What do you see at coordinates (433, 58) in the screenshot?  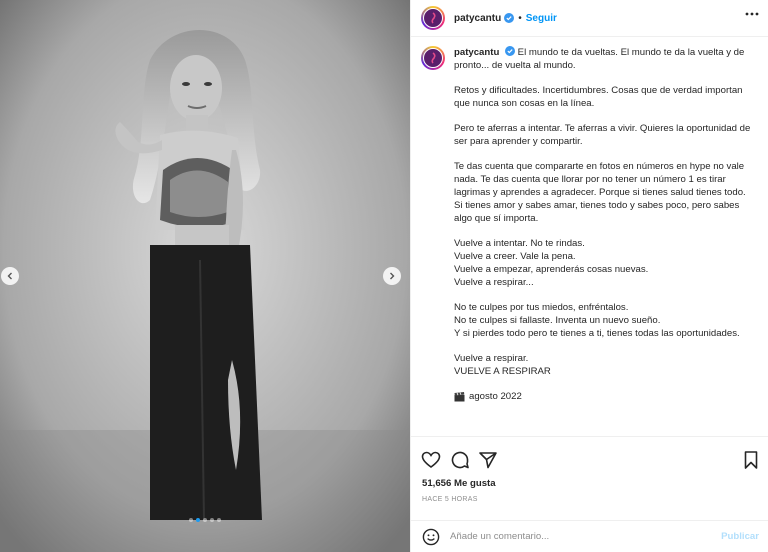 I see `caption-avatar` at bounding box center [433, 58].